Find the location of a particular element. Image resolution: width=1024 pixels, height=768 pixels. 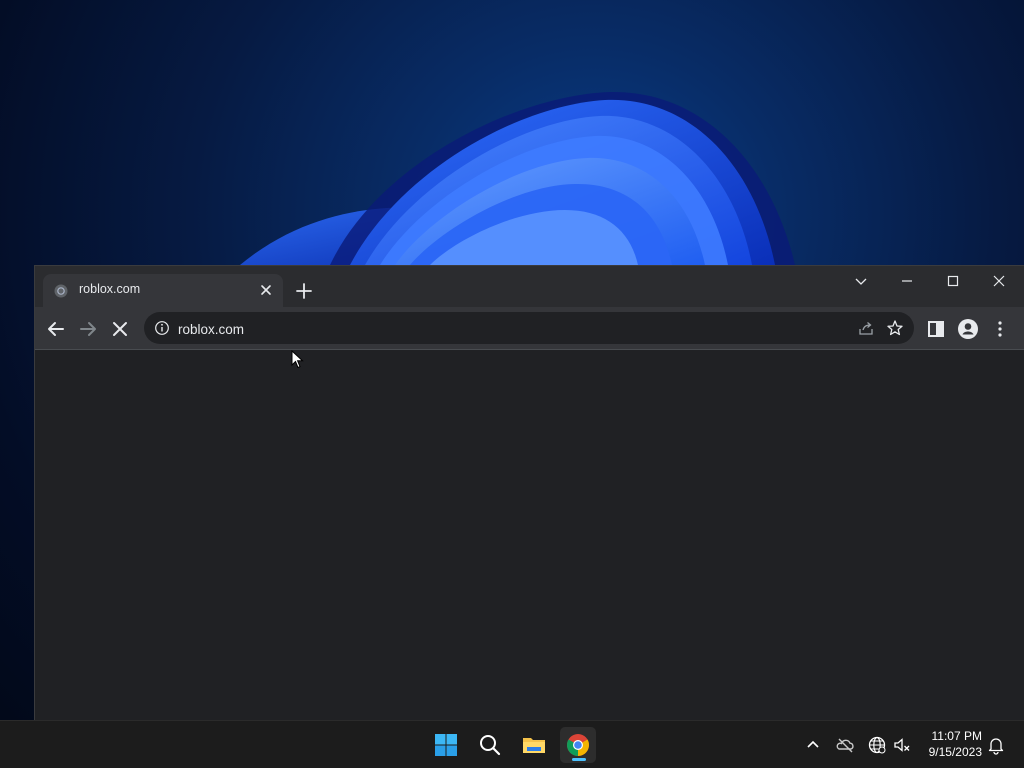

tab-title: roblox.com is located at coordinates (110, 289).